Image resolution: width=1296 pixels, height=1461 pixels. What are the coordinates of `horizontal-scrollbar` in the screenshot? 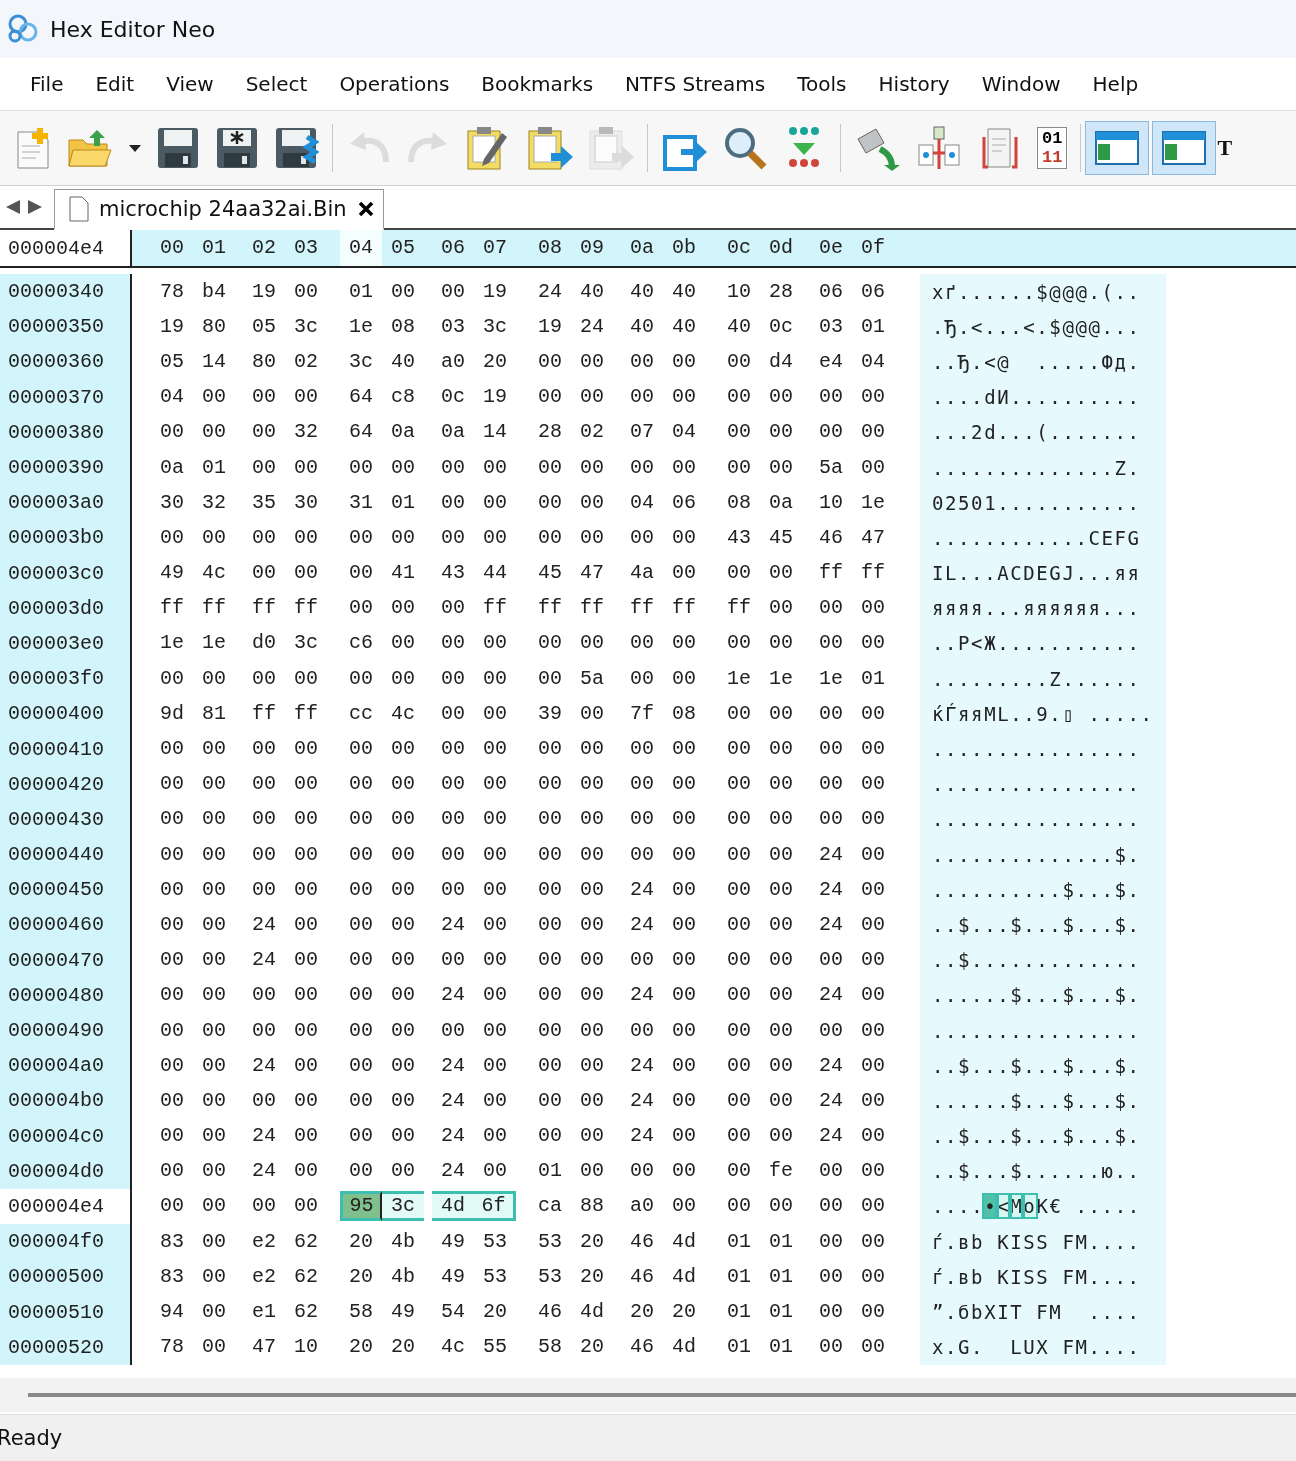 It's located at (662, 1395).